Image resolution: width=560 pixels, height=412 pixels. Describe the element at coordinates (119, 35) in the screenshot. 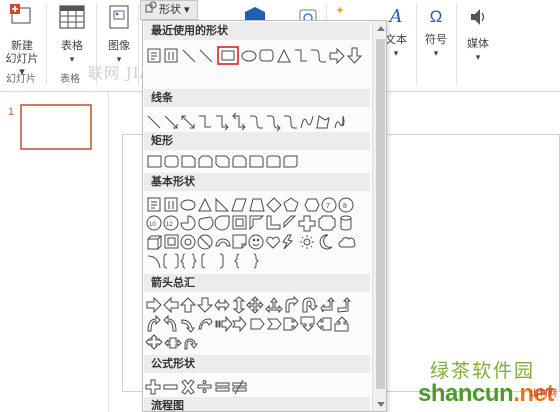

I see `image-button: 图像 ▾` at that location.